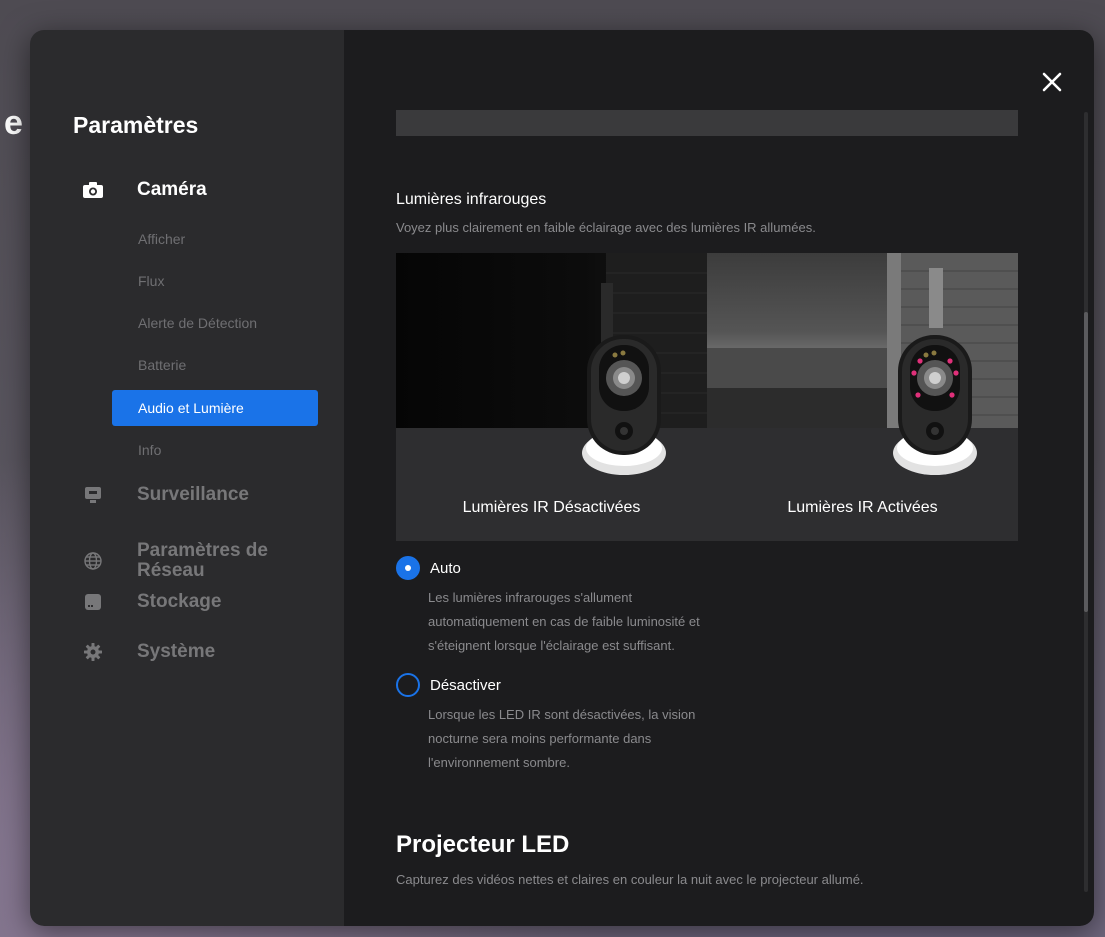 The image size is (1105, 937). What do you see at coordinates (707, 123) in the screenshot?
I see `previous-section-placeholder` at bounding box center [707, 123].